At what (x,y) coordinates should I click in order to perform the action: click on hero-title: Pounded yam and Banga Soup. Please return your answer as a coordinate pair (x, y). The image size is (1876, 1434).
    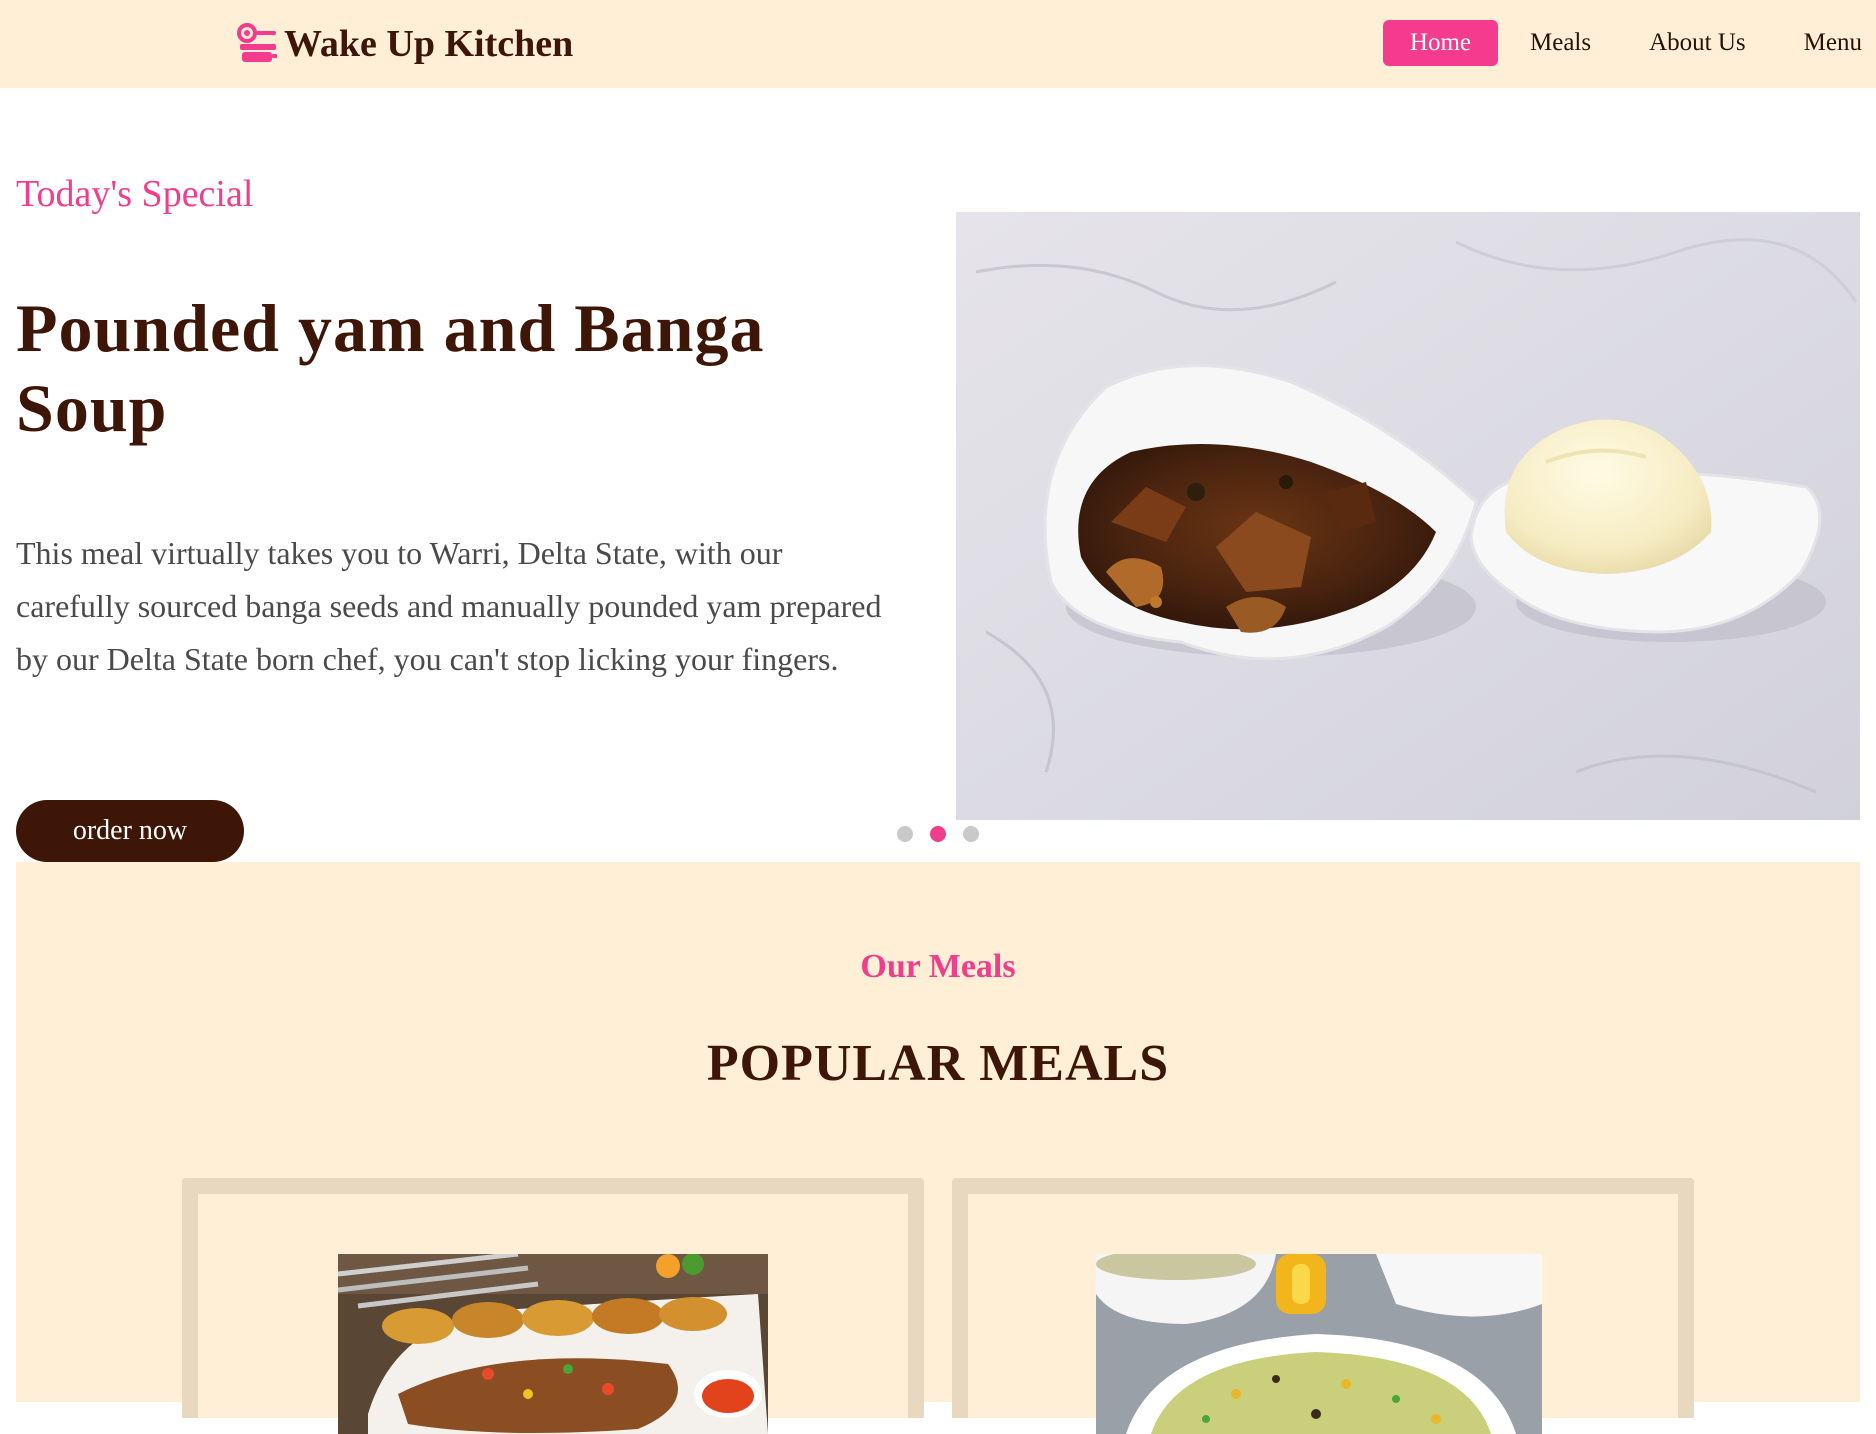
    Looking at the image, I should click on (390, 368).